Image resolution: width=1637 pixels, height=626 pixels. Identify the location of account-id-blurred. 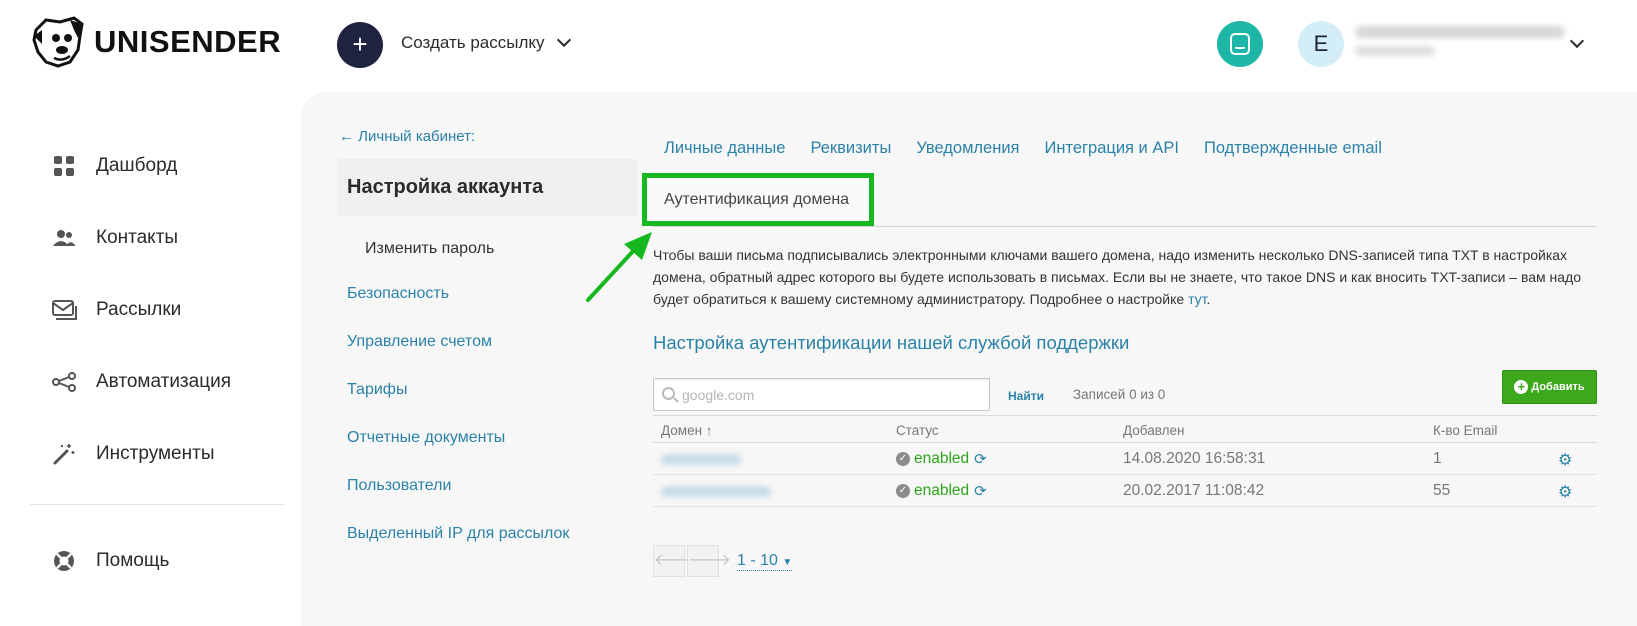
(1395, 51).